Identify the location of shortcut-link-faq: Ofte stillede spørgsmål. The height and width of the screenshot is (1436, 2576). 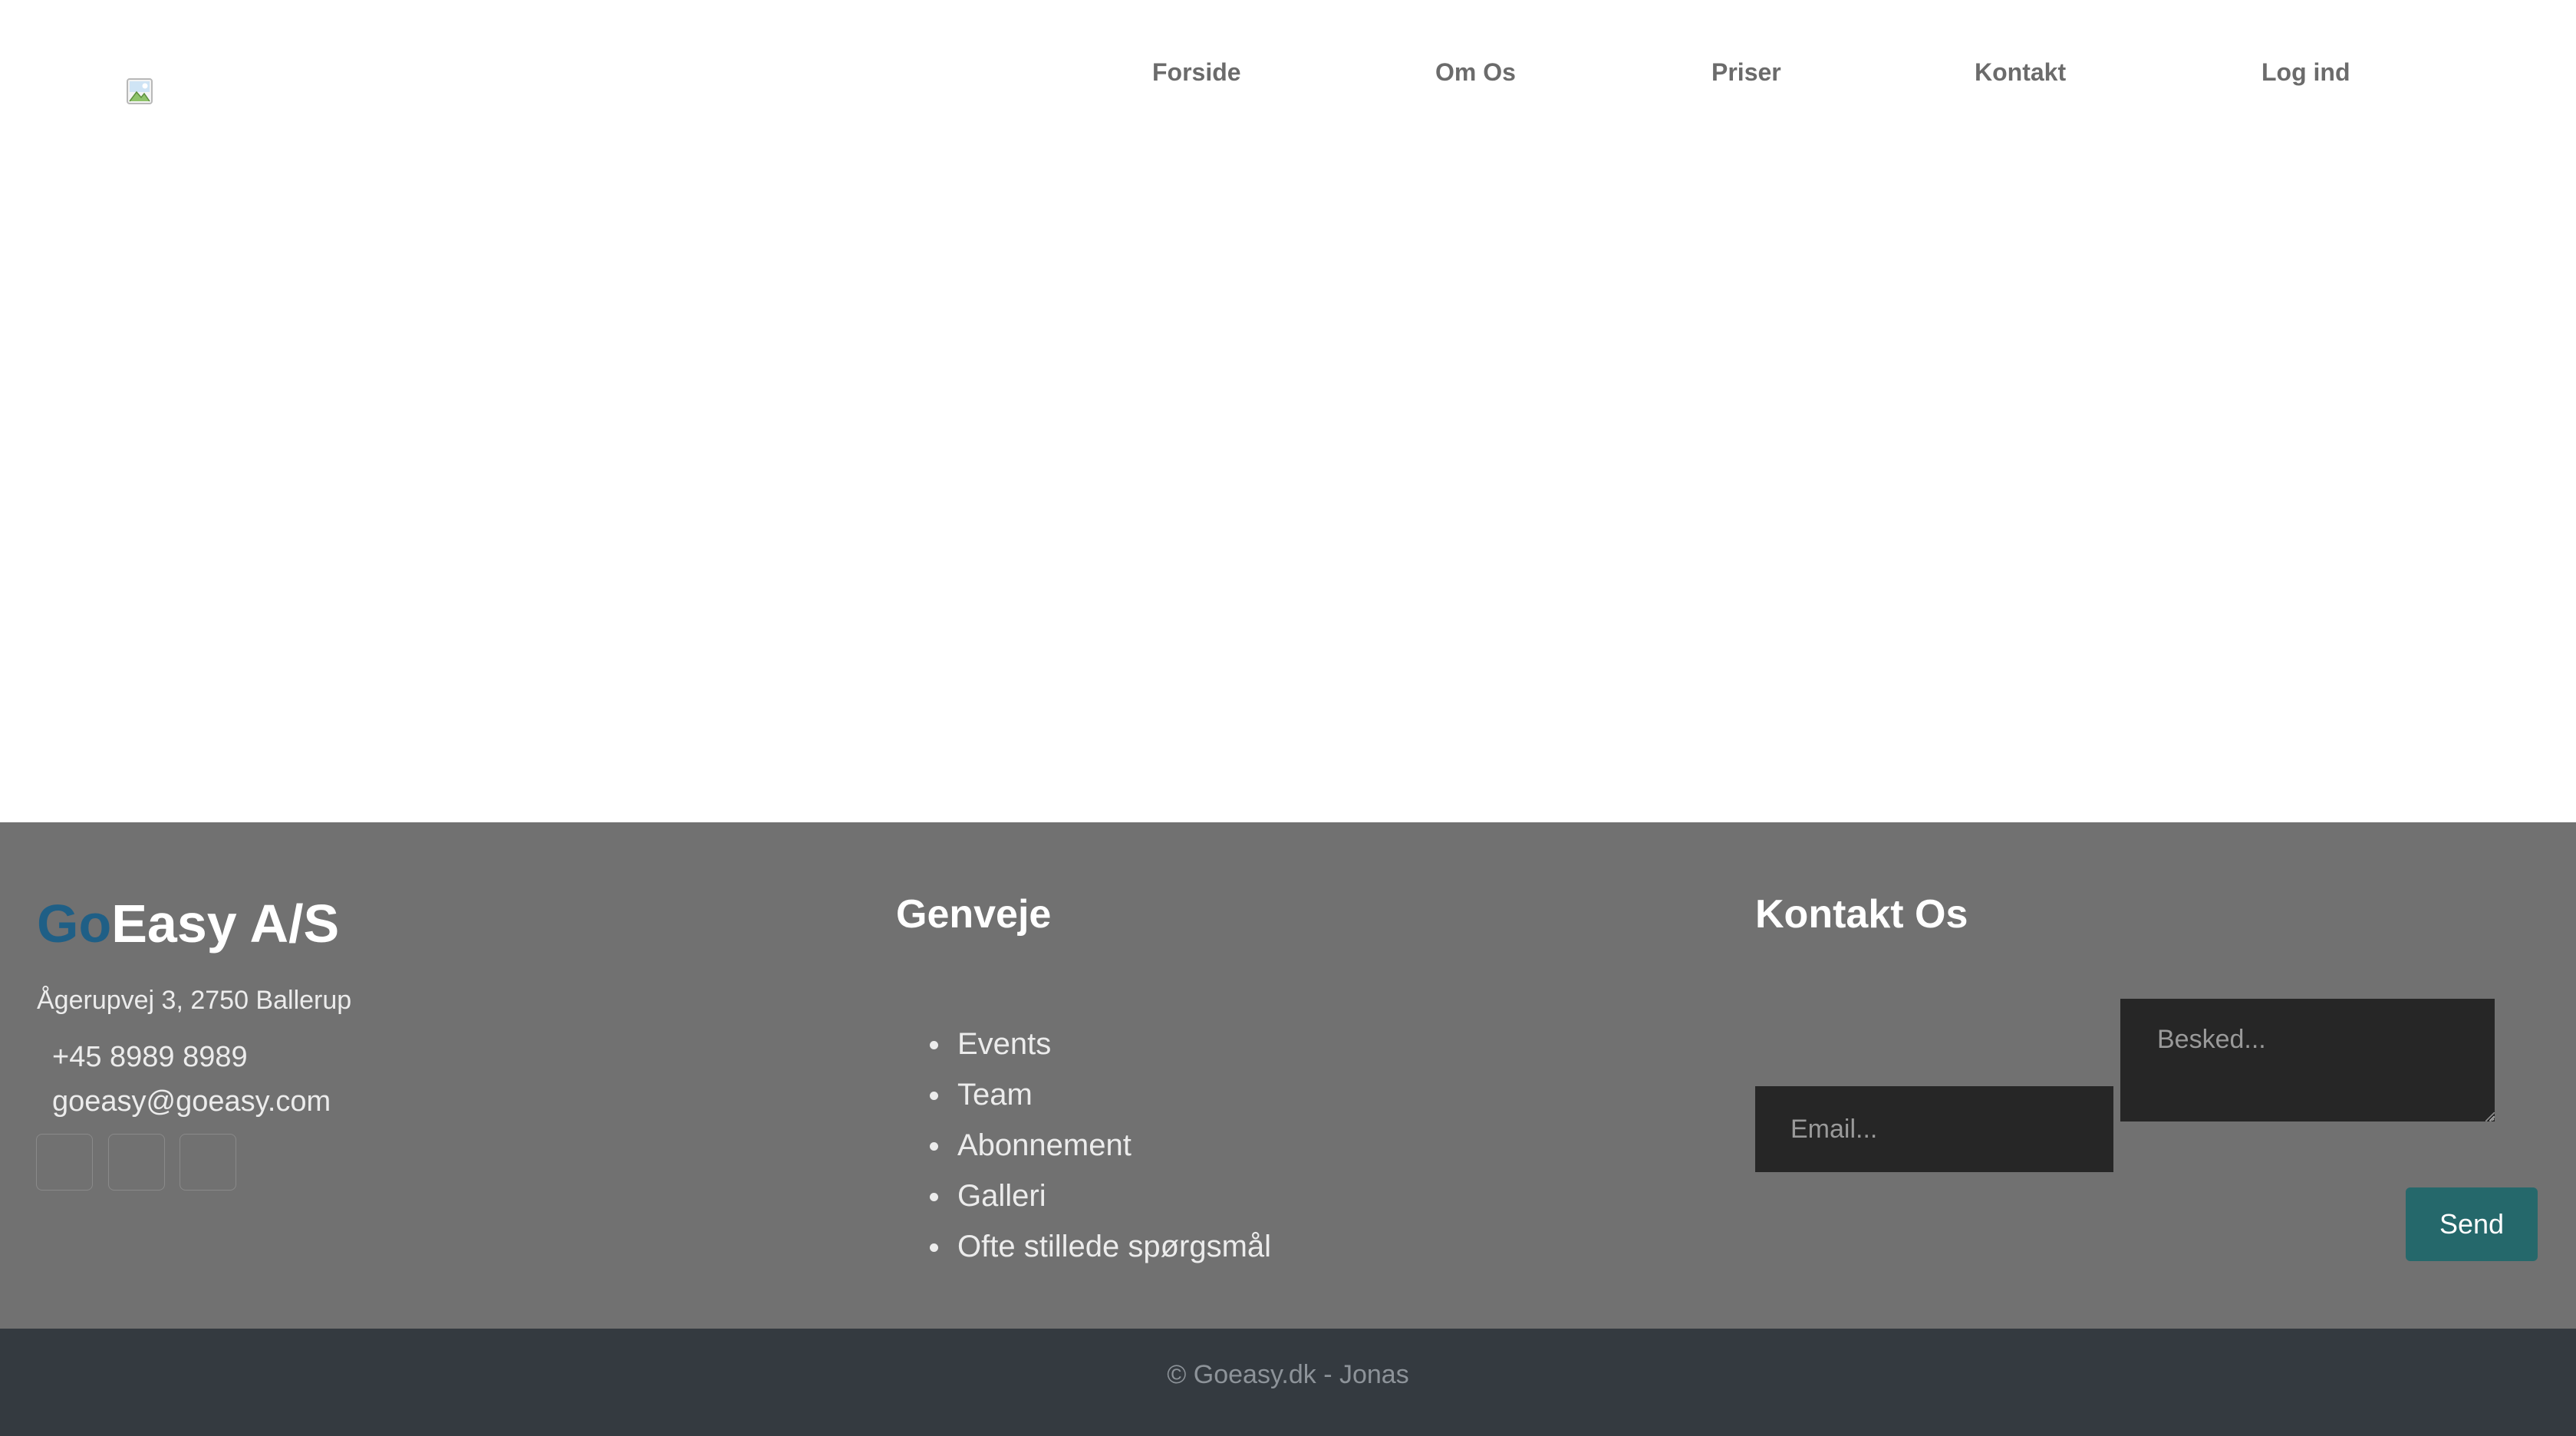
(1100, 1247).